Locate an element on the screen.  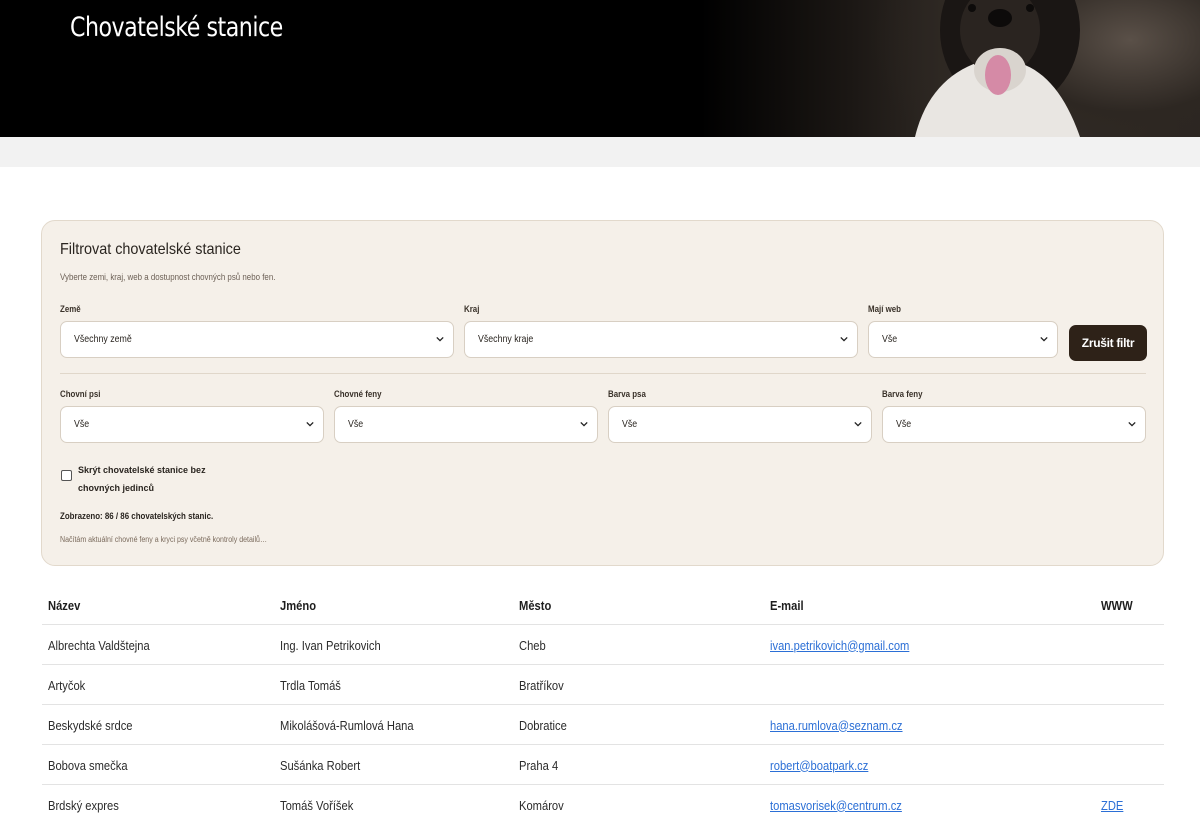
owner-name: Mikolášová-Rumlová Hana is located at coordinates (347, 725).